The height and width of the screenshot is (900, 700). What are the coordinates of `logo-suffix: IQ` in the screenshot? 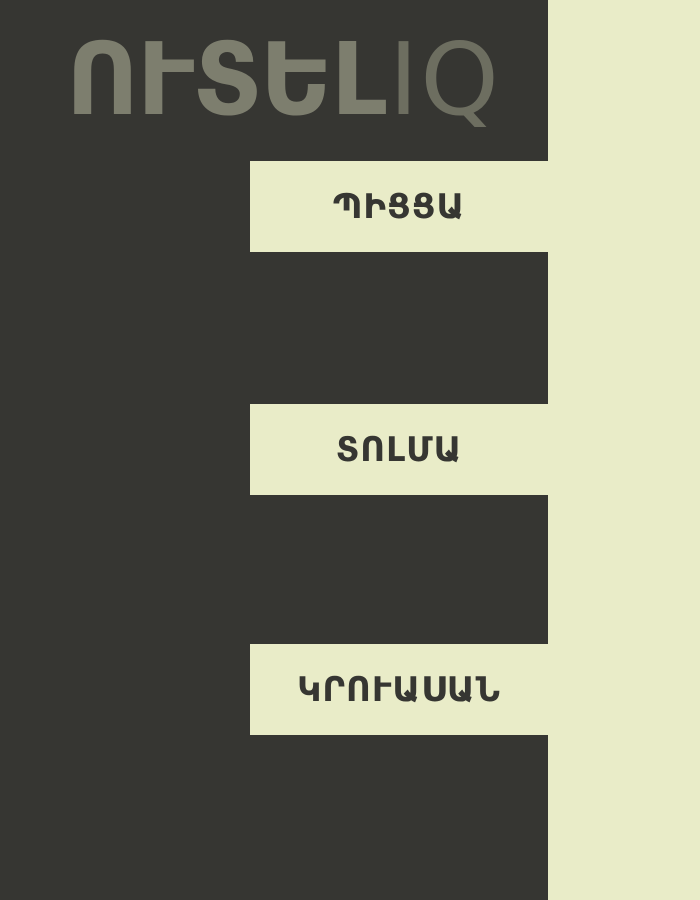 It's located at (444, 79).